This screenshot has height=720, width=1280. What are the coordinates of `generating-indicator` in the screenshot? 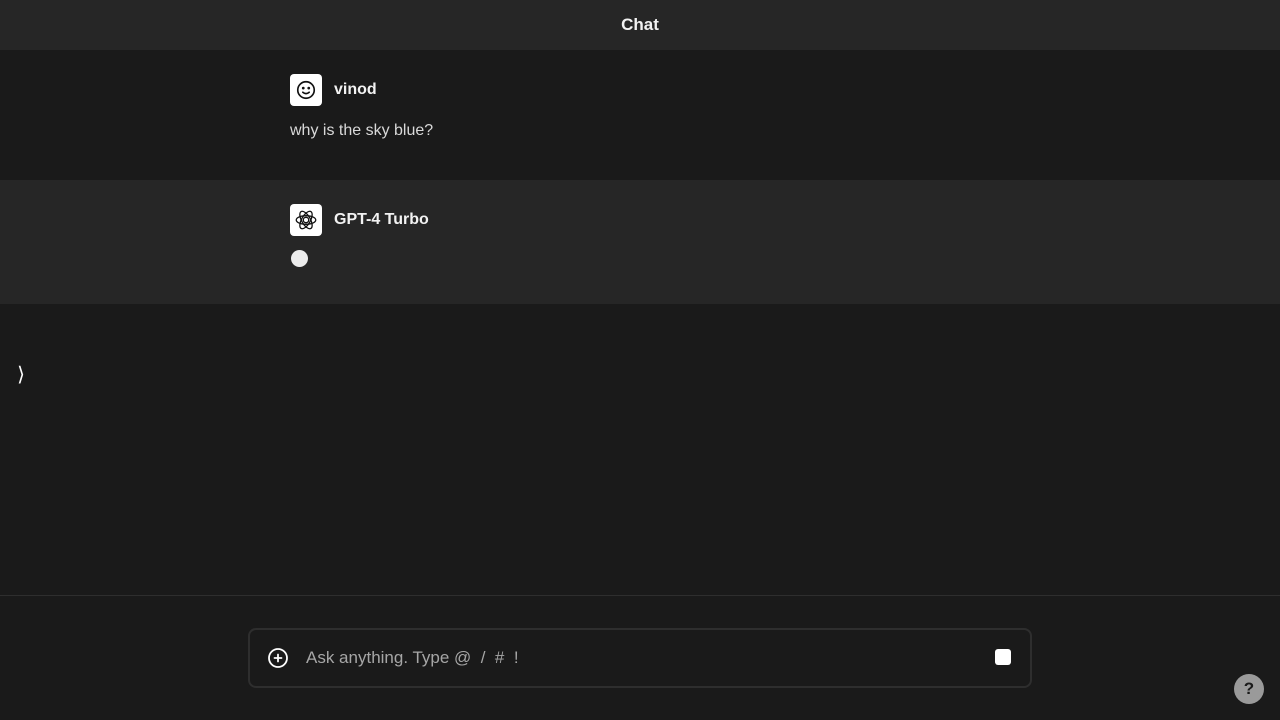 It's located at (299, 258).